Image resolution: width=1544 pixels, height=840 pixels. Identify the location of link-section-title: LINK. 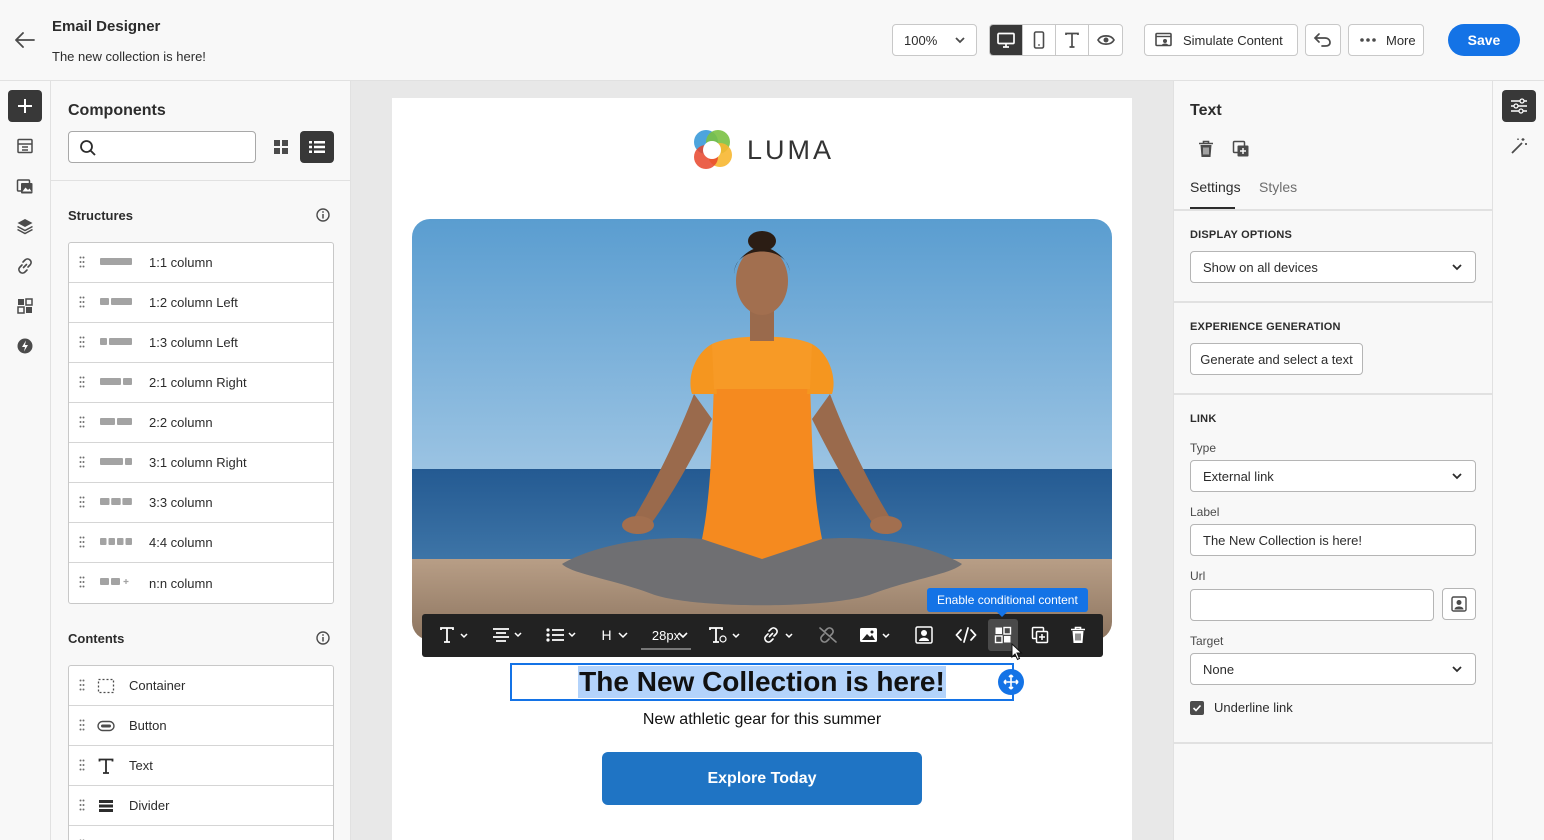
(1203, 419).